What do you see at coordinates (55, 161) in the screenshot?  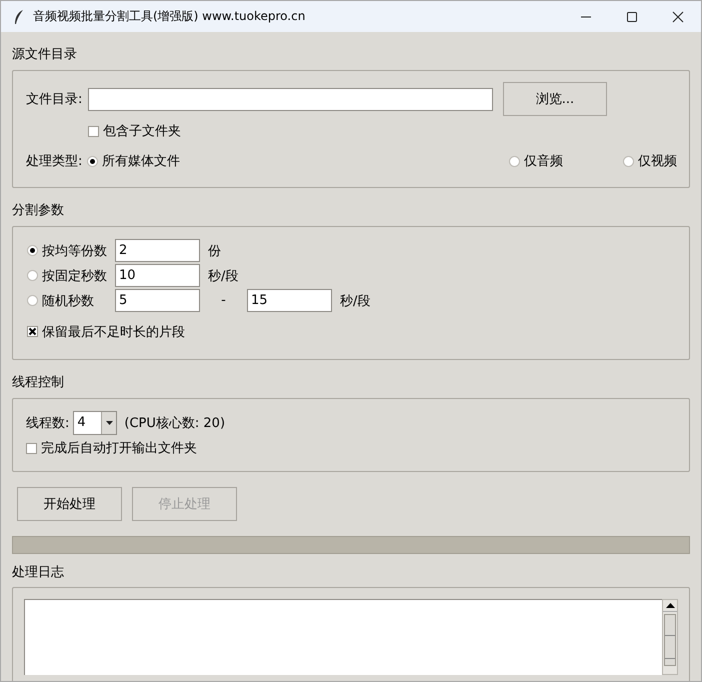 I see `field-label: 处理类型:` at bounding box center [55, 161].